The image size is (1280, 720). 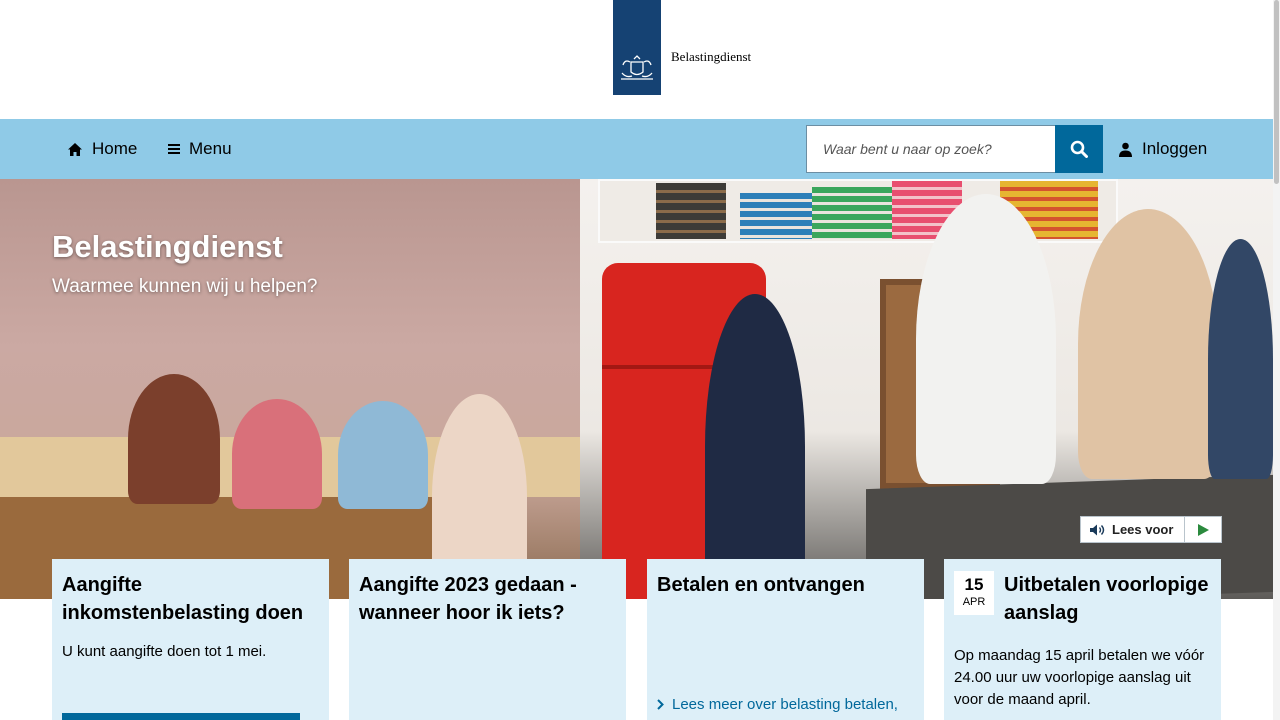 I want to click on nav-home: Home, so click(x=102, y=149).